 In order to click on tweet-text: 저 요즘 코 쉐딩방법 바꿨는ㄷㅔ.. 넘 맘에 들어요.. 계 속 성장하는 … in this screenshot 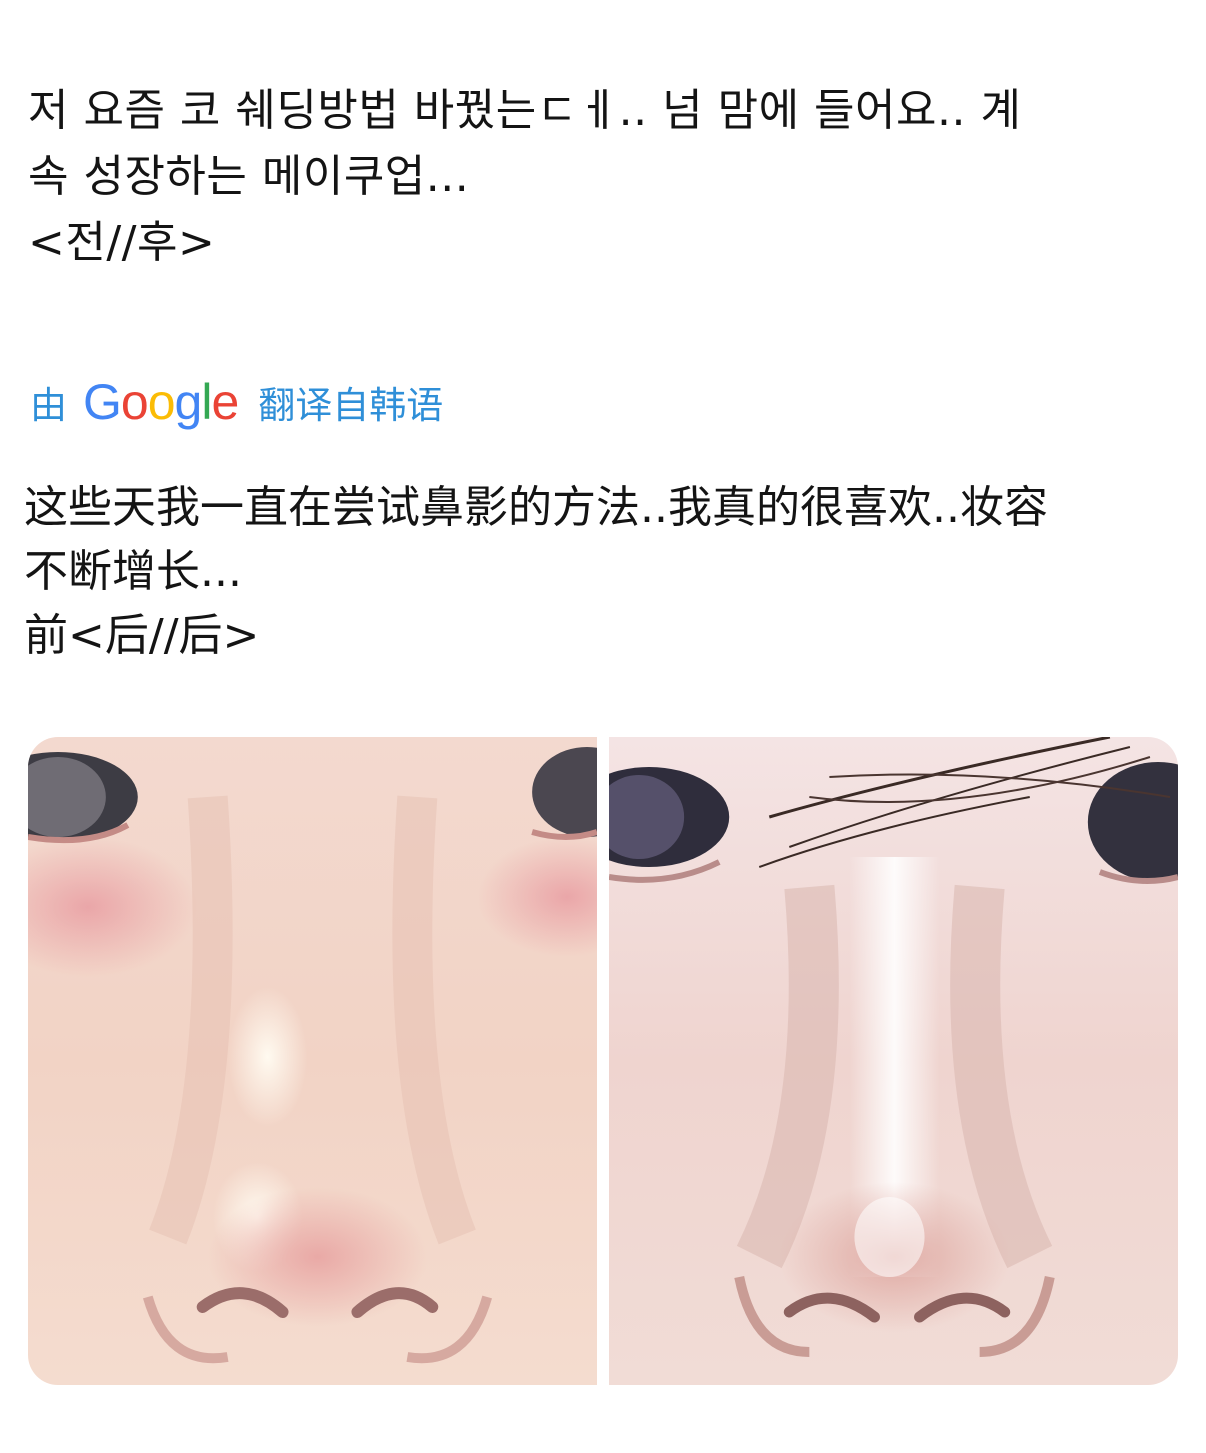, I will do `click(525, 176)`.